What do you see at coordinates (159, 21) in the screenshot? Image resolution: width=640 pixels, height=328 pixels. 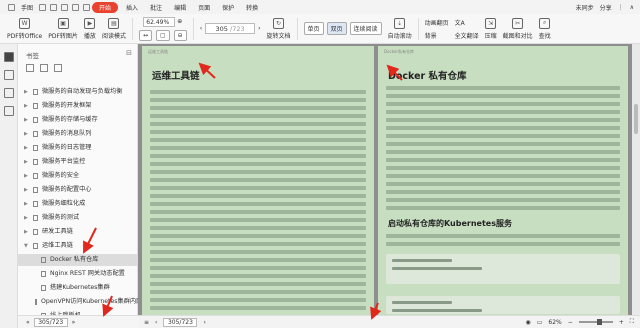 I see `zoom-input: 62.49%` at bounding box center [159, 21].